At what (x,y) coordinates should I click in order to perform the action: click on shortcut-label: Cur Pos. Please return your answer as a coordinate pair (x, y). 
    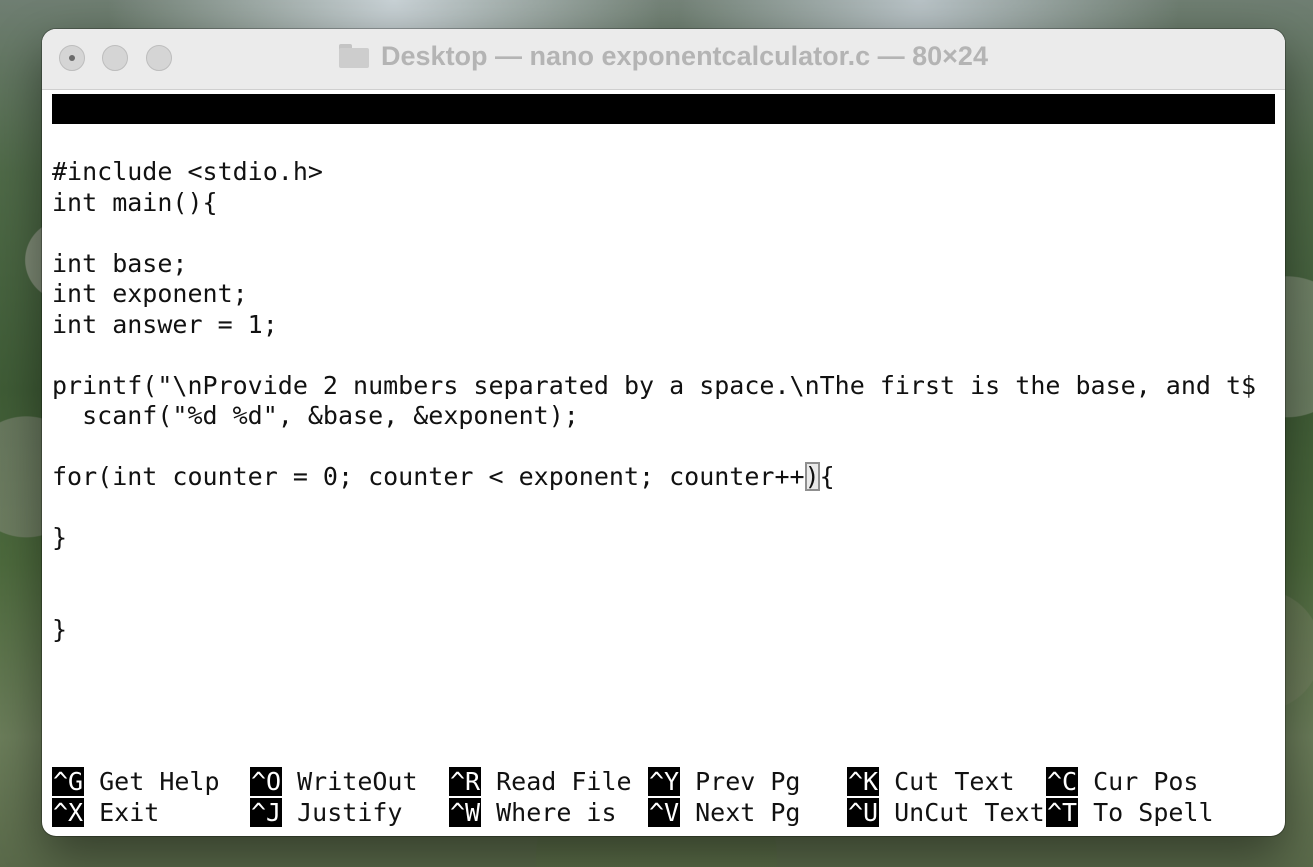
    Looking at the image, I should click on (1146, 781).